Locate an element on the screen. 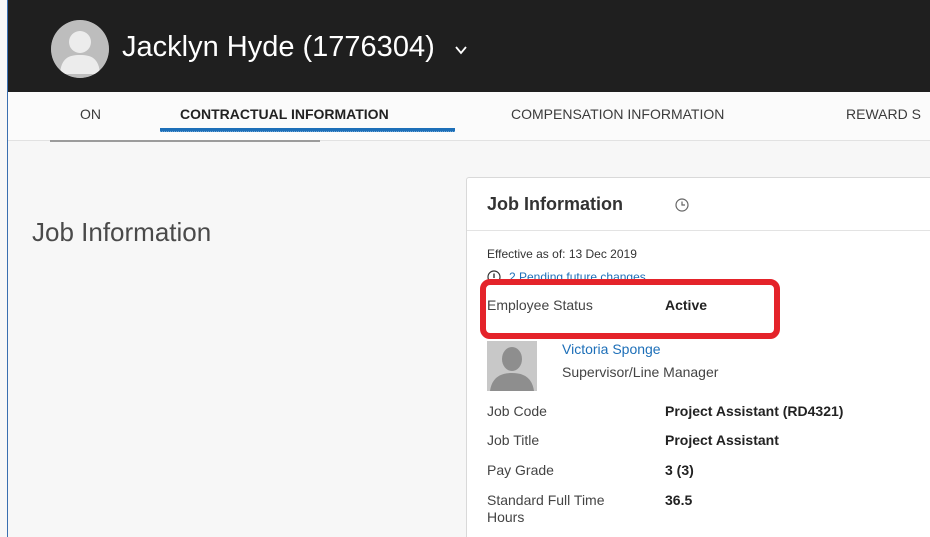  field-label: Pay Grade is located at coordinates (520, 470).